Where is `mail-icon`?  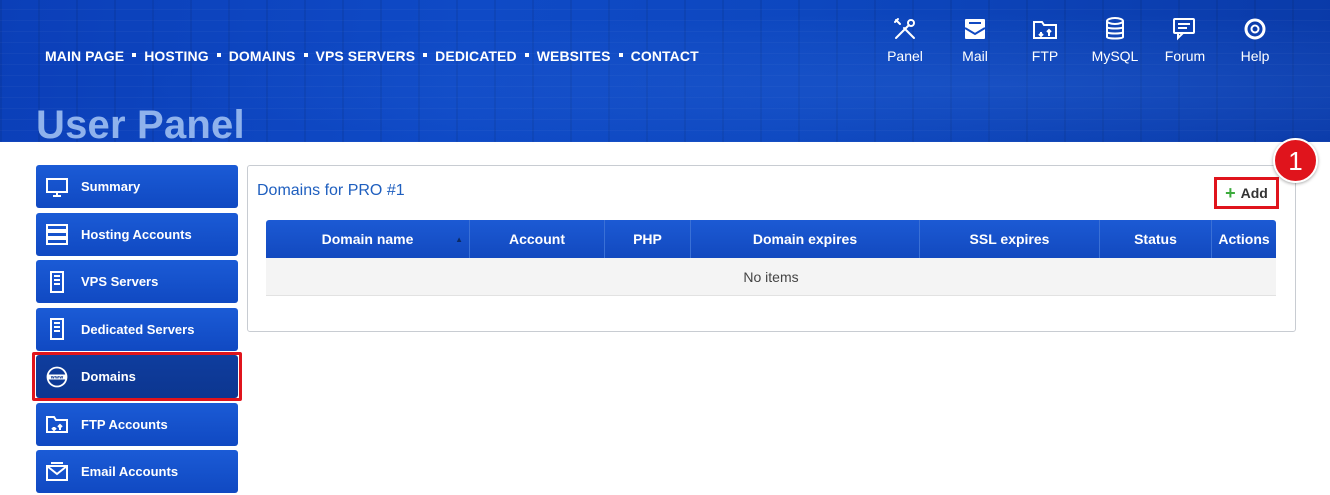
mail-icon is located at coordinates (975, 29).